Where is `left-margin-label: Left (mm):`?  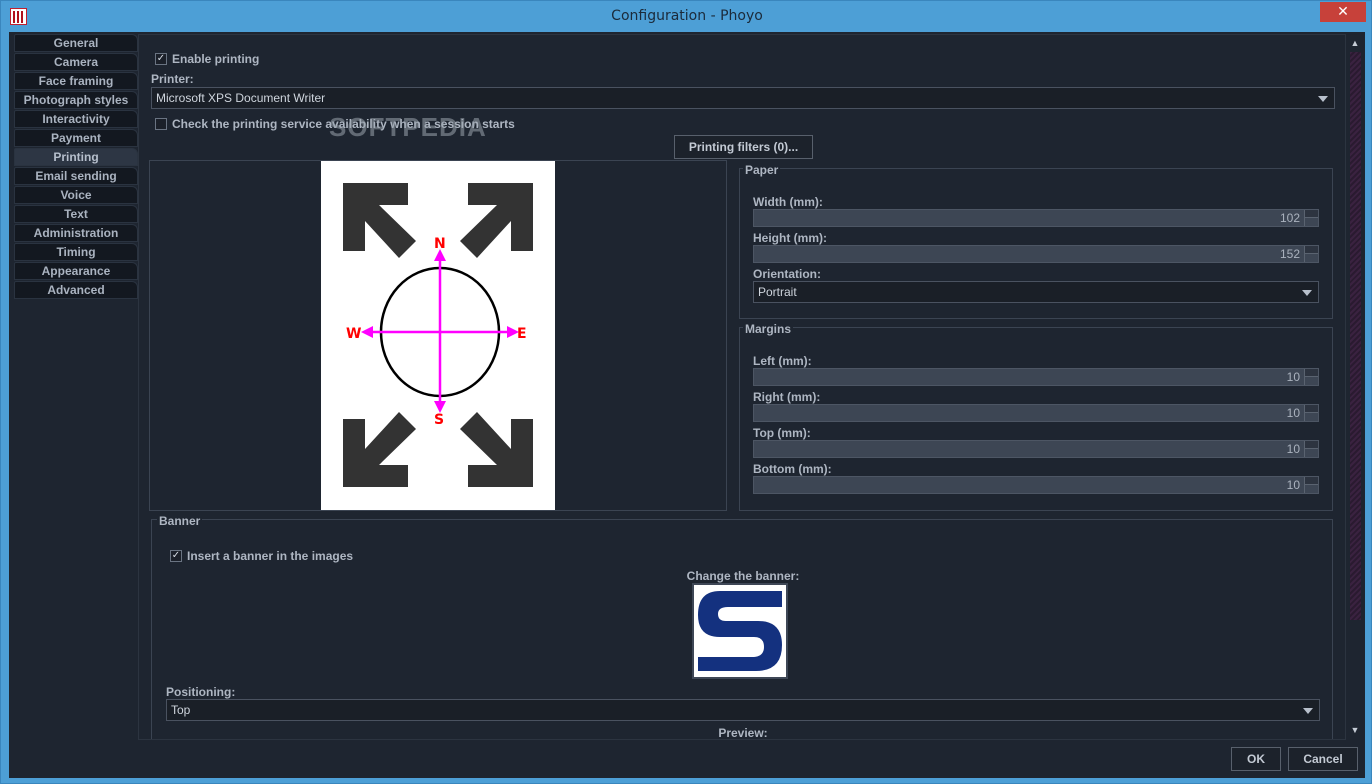
left-margin-label: Left (mm): is located at coordinates (782, 361).